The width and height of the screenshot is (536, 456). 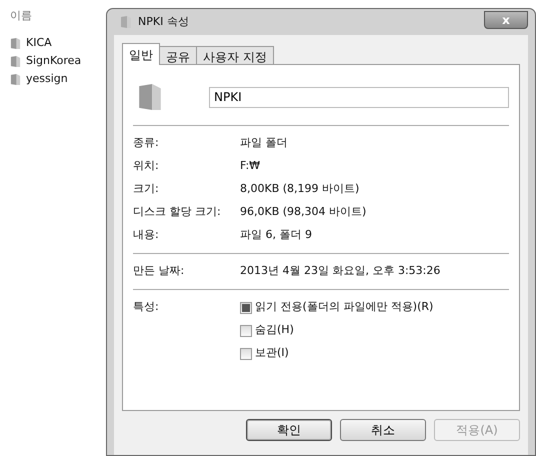 I want to click on checkbox-label: 읽기 전용(폴더의 파일에만 적용)(R), so click(x=344, y=307).